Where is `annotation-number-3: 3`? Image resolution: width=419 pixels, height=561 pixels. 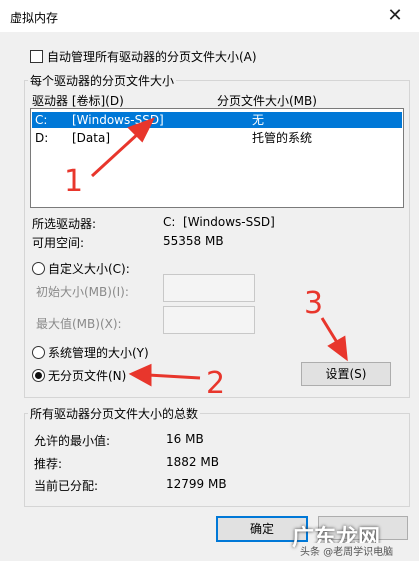 annotation-number-3: 3 is located at coordinates (314, 303).